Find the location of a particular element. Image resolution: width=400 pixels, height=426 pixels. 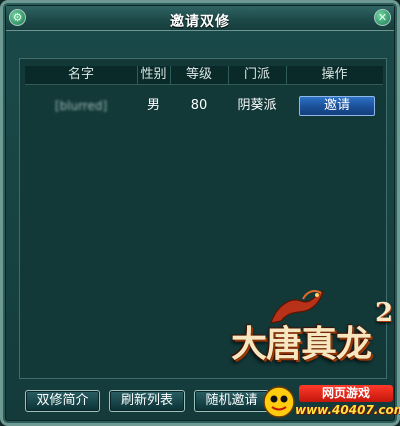

player-level: 80 is located at coordinates (199, 105).